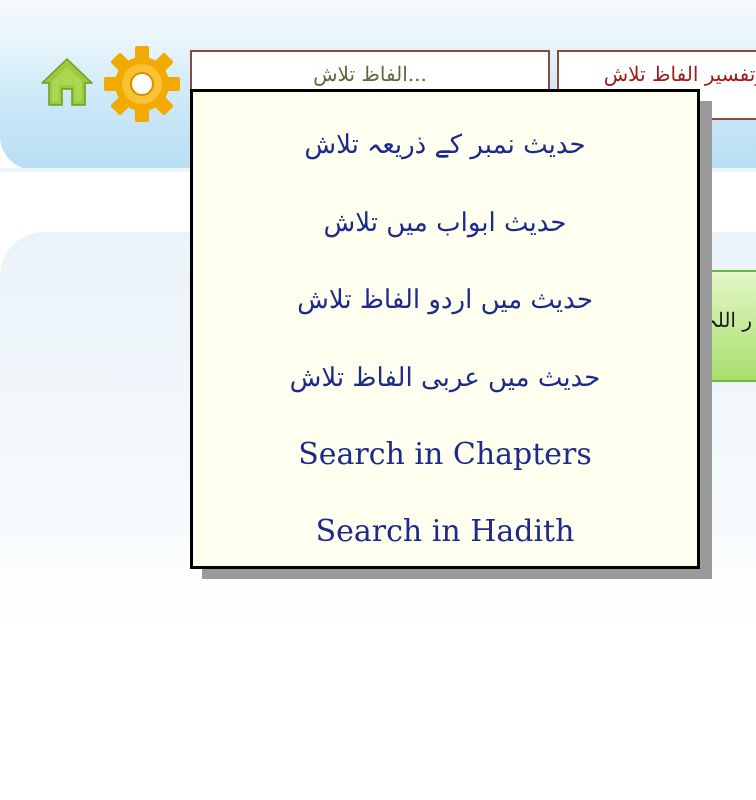 The height and width of the screenshot is (800, 756). What do you see at coordinates (142, 84) in the screenshot?
I see `gear-icon` at bounding box center [142, 84].